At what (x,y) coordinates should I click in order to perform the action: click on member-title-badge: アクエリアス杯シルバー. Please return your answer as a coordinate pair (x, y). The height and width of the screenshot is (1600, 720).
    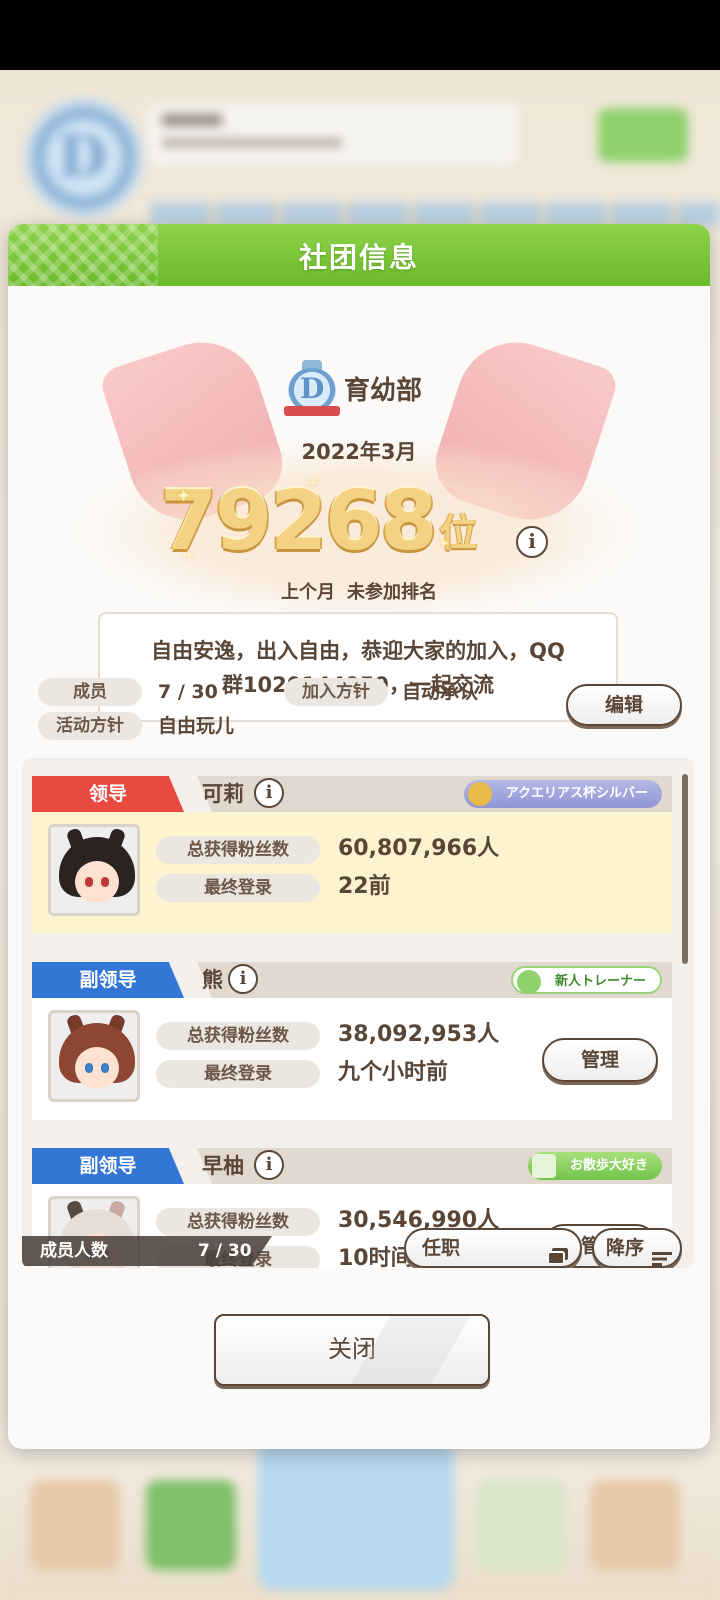
    Looking at the image, I should click on (562, 794).